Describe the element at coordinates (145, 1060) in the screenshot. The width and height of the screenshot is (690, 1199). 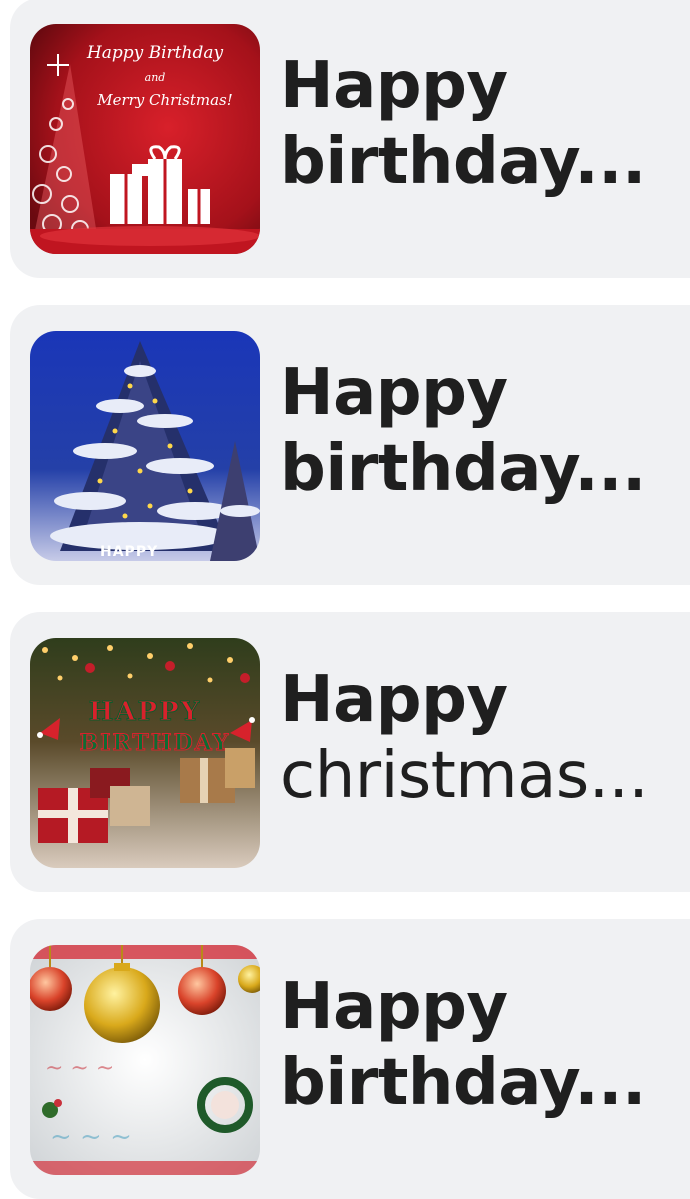
I see `ornaments-image: ~ ~ ~ ~ ~ ~` at that location.